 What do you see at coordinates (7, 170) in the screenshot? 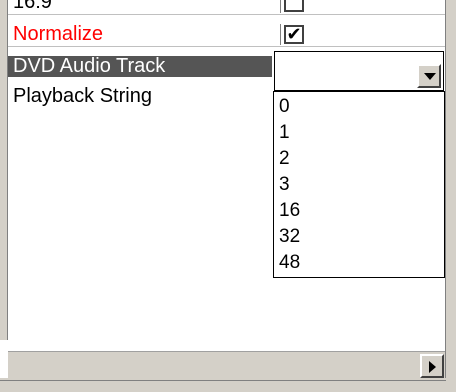
I see `left-border` at bounding box center [7, 170].